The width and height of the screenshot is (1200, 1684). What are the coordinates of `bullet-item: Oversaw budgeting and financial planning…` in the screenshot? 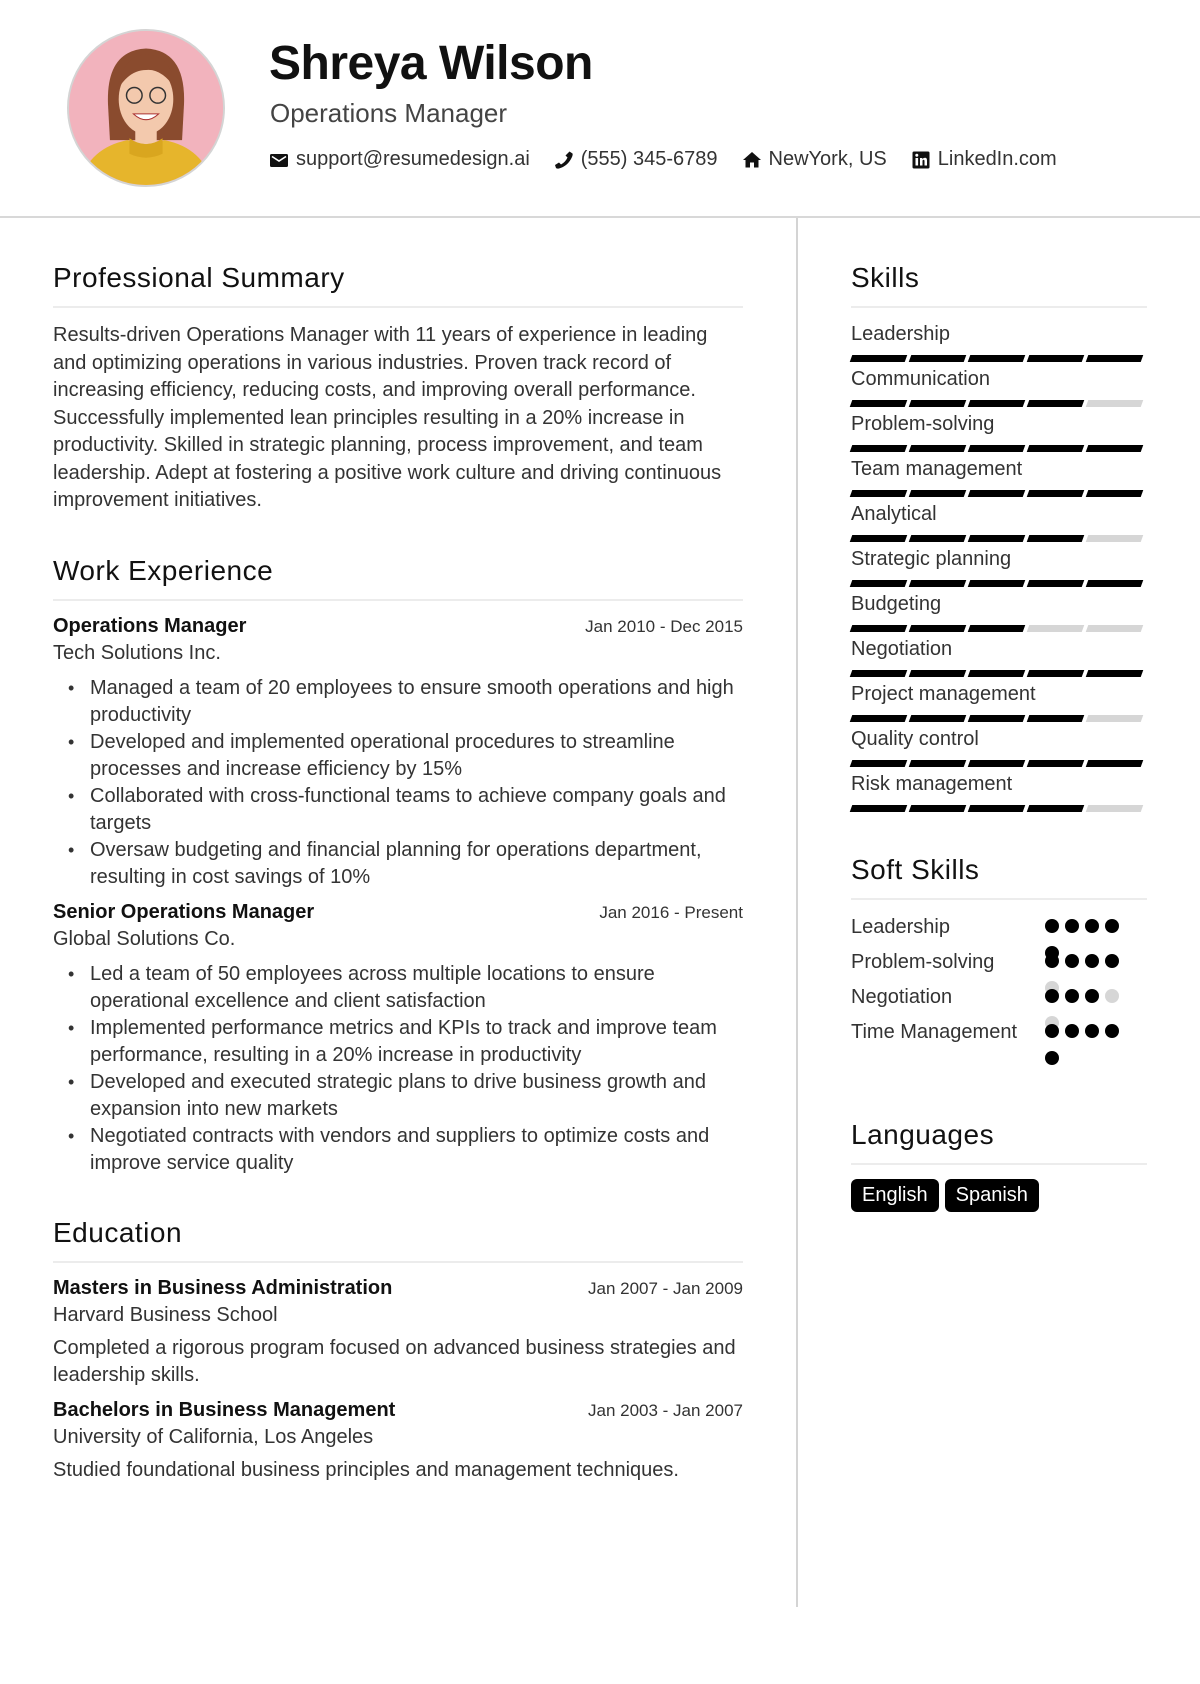 It's located at (405, 864).